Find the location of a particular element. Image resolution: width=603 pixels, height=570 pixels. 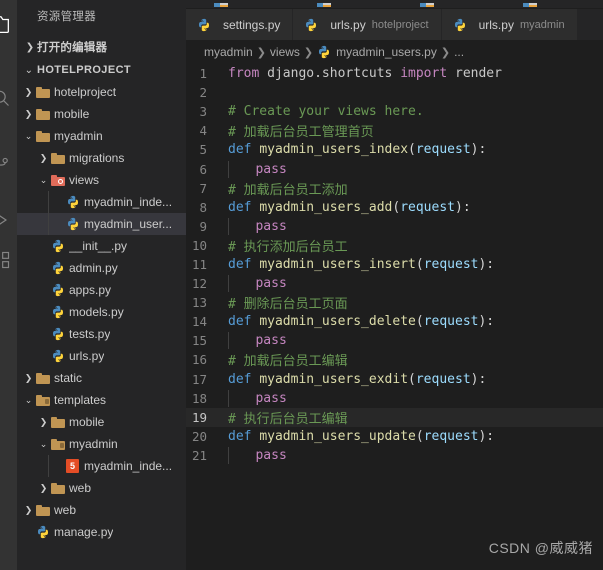

code-line: 13 # 删除后台员工页面 is located at coordinates (394, 302).